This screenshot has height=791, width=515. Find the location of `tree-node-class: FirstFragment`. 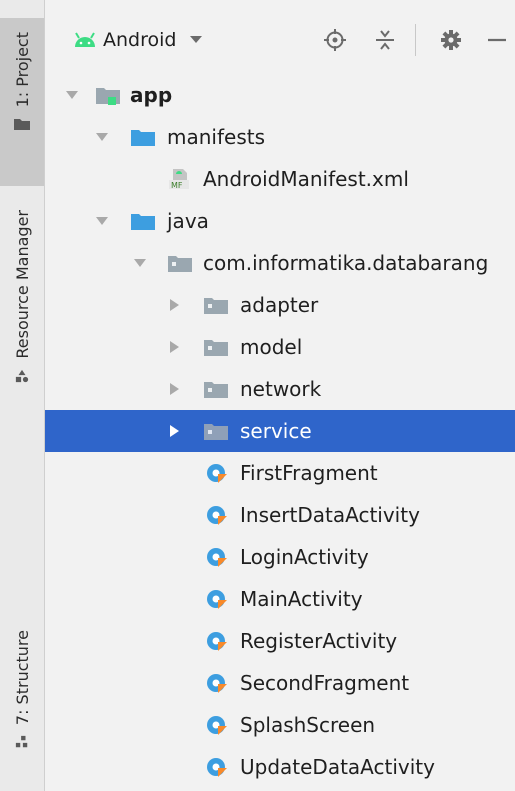

tree-node-class: FirstFragment is located at coordinates (280, 473).